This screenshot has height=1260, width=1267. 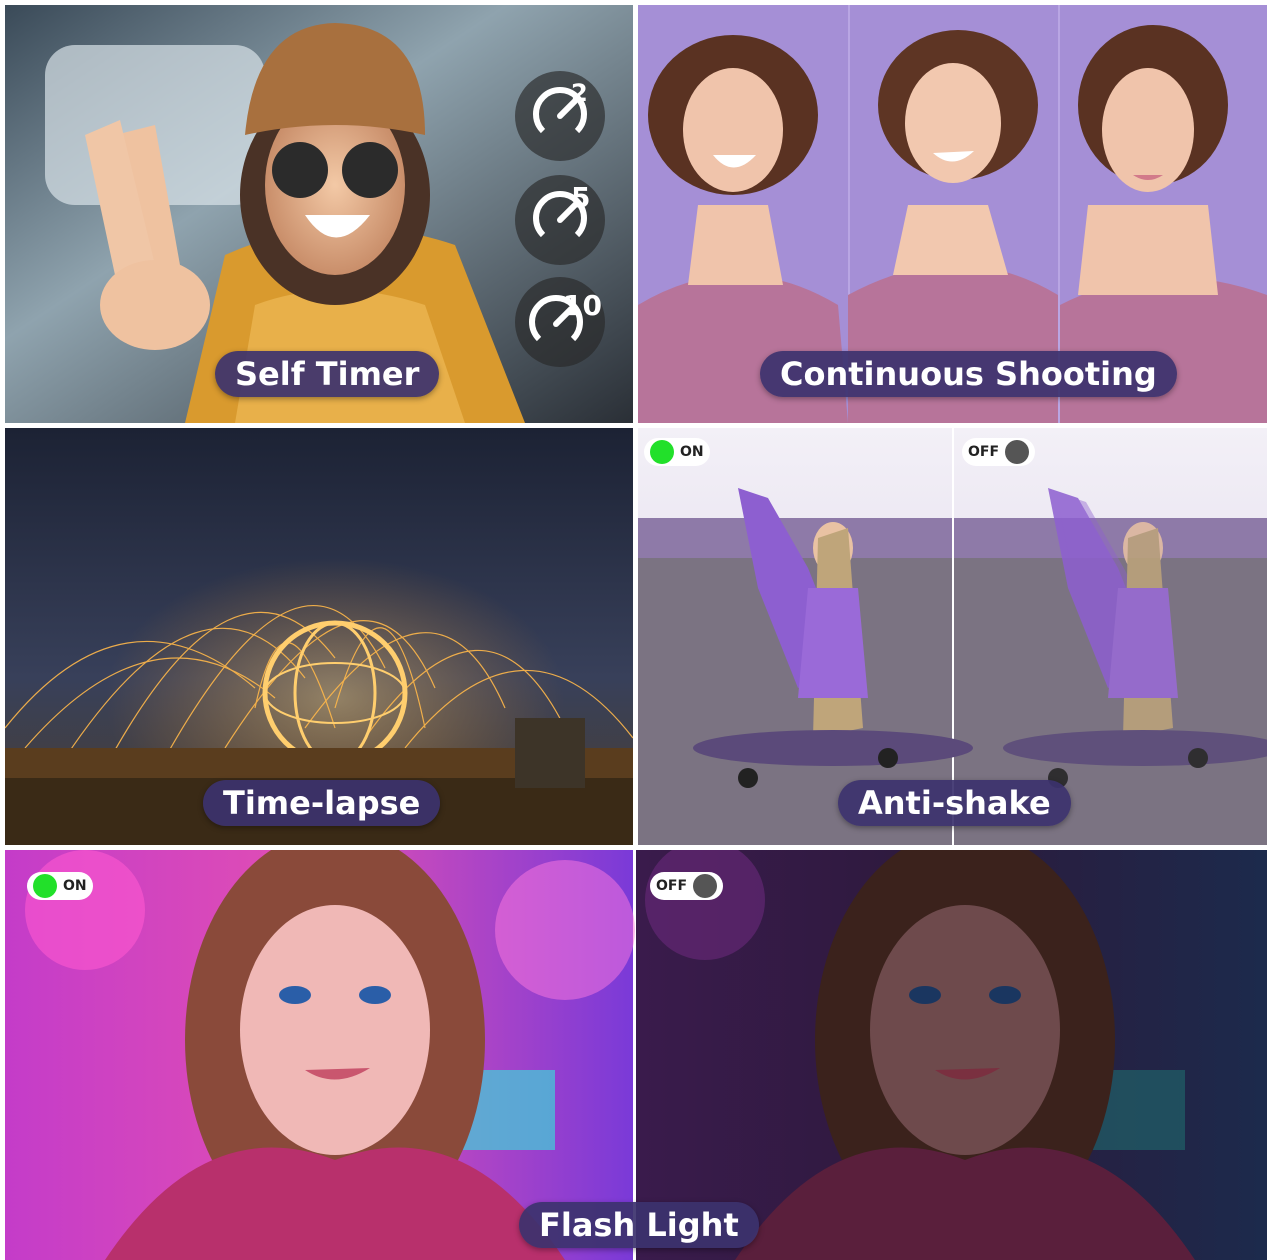 I want to click on time-lapse-label: Time-lapse, so click(x=322, y=803).